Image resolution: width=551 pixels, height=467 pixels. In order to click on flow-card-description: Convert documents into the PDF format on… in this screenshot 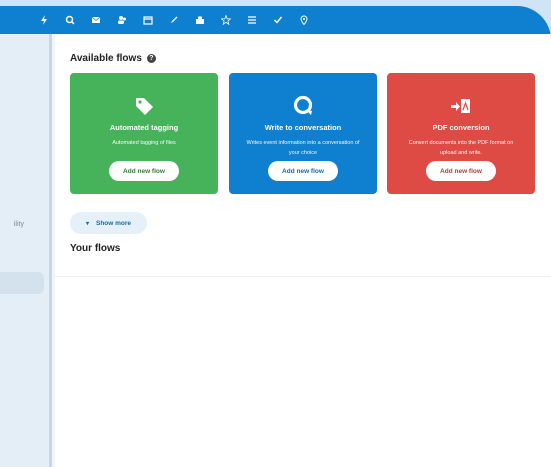, I will do `click(461, 148)`.